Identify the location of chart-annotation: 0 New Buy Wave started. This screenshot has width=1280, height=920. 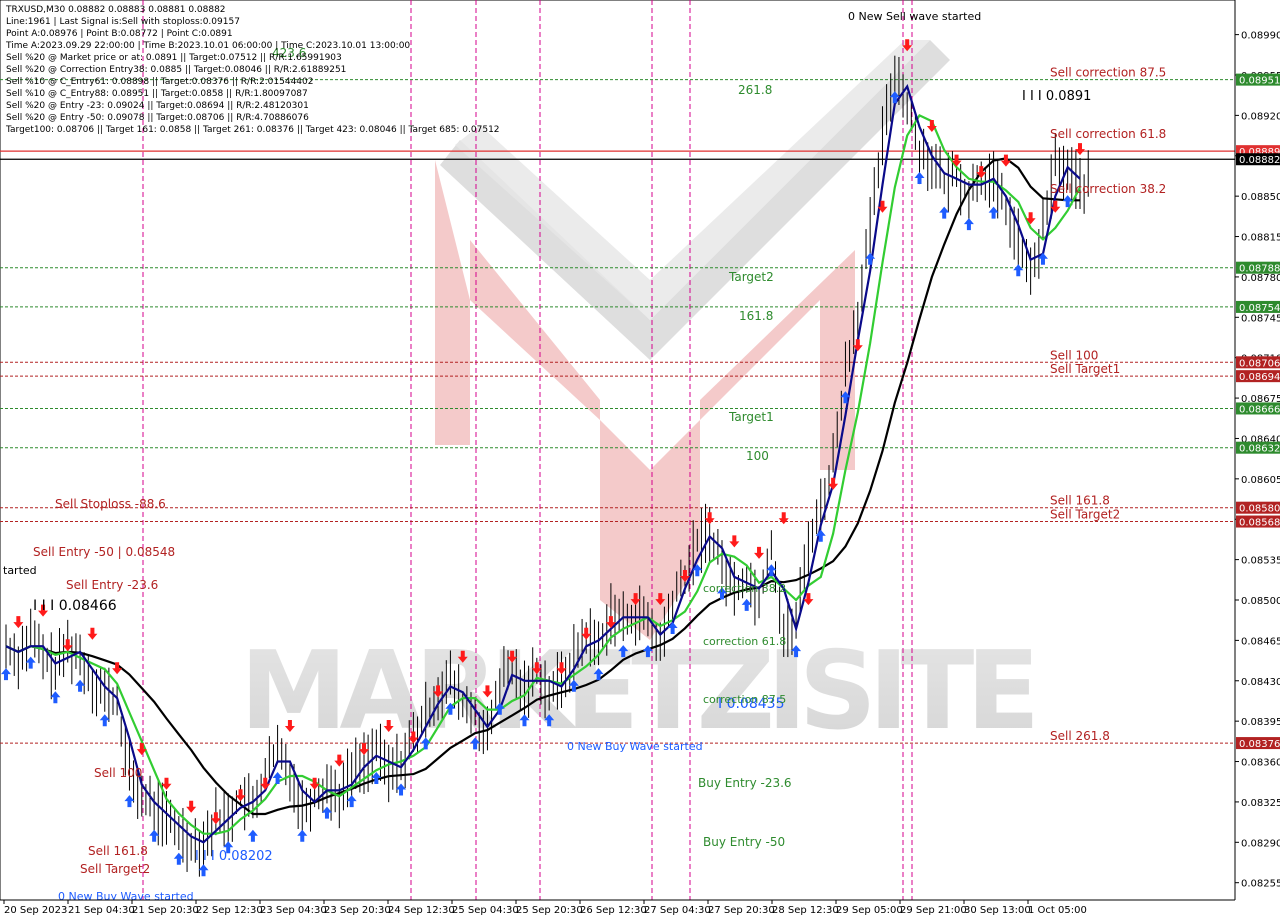
(635, 746).